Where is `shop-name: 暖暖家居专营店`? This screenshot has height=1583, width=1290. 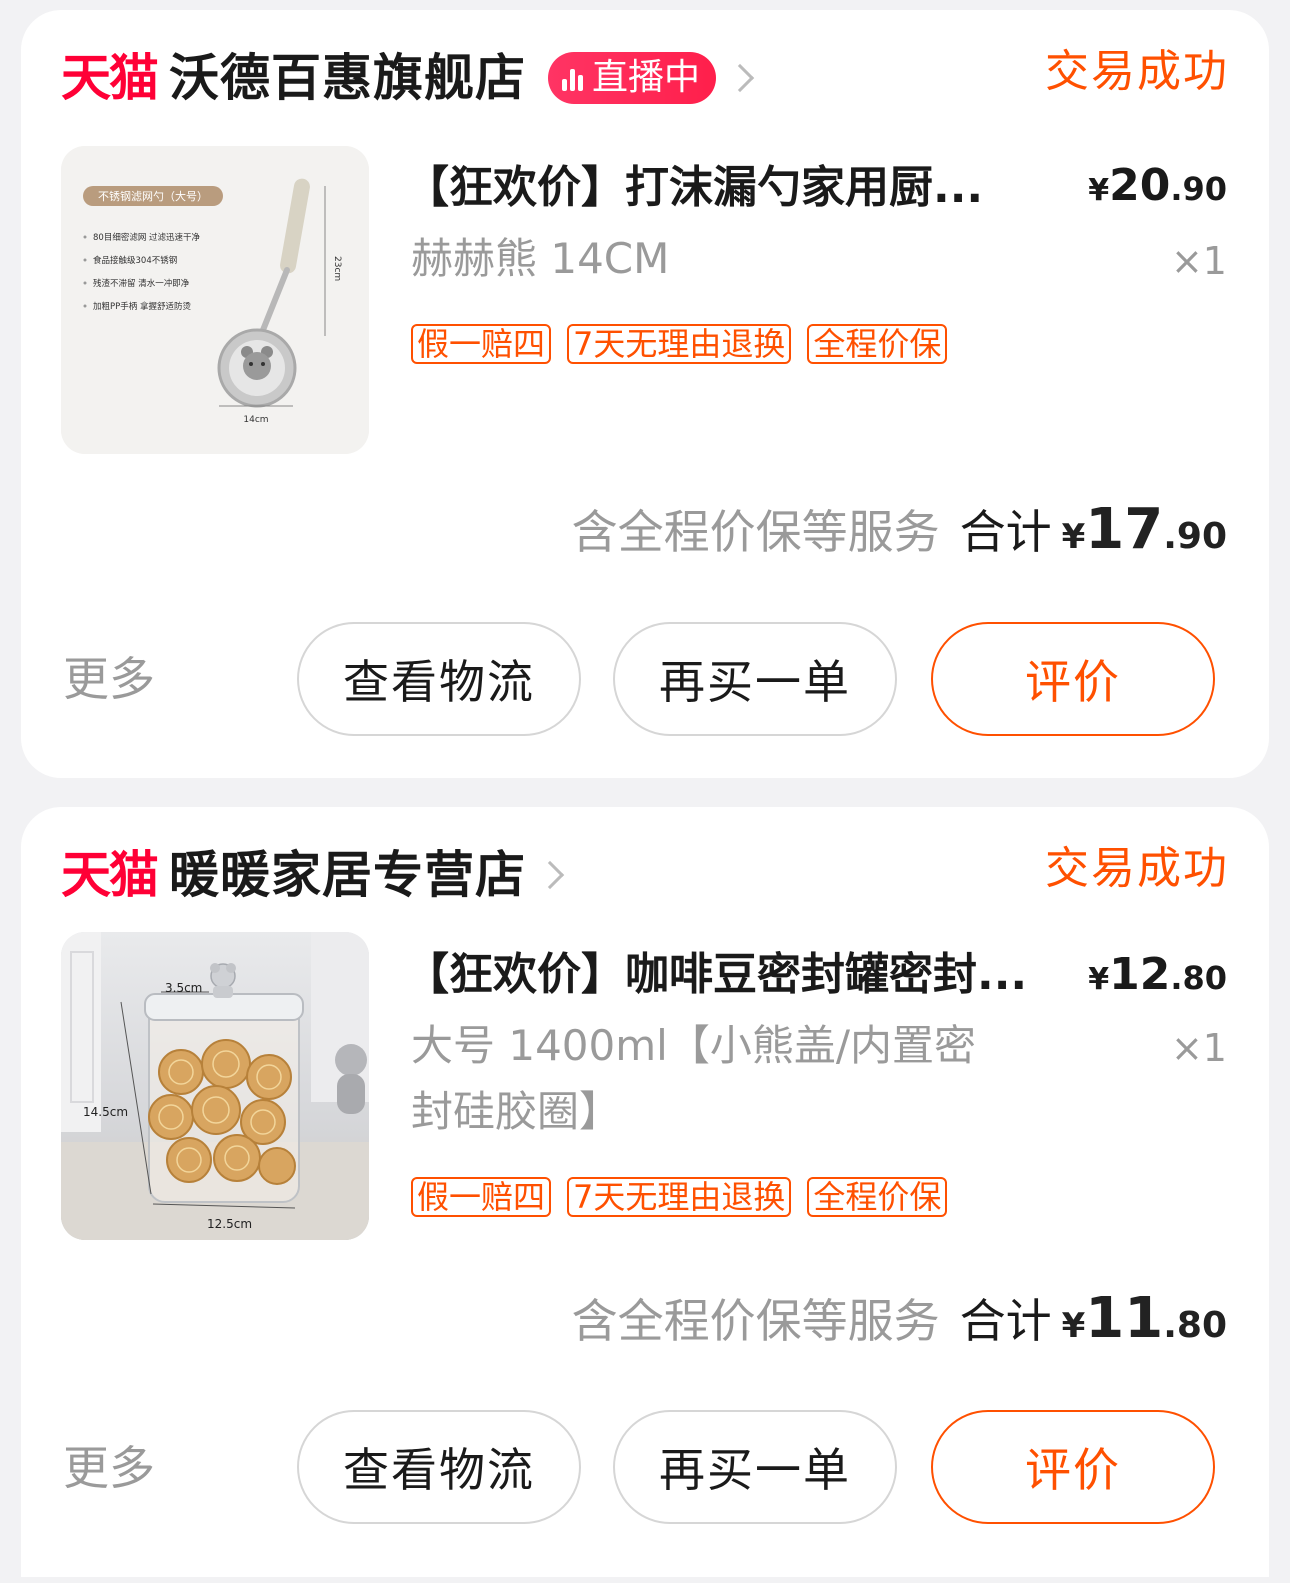
shop-name: 暖暖家居专营店 is located at coordinates (347, 875).